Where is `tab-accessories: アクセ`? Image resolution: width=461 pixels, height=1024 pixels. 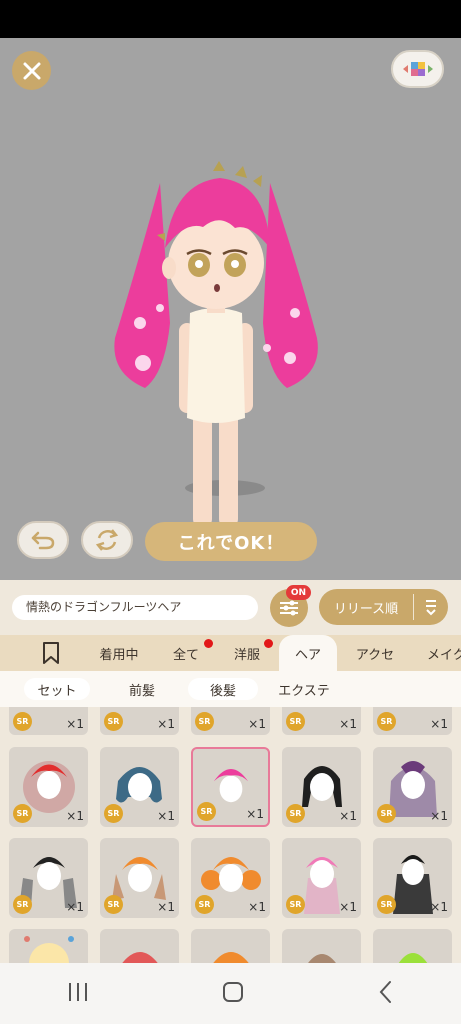
tab-accessories: アクセ is located at coordinates (375, 653).